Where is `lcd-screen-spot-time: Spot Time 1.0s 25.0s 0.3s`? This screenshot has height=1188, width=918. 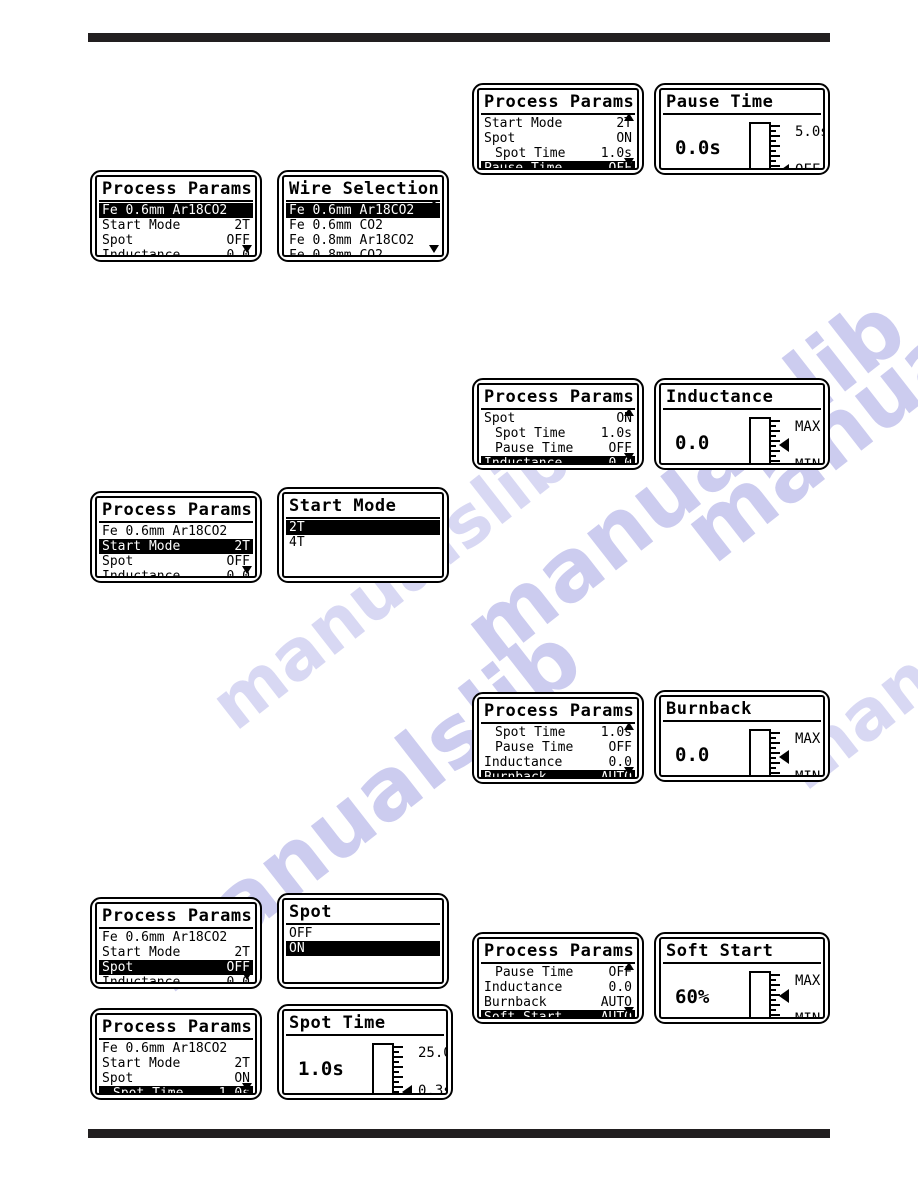 lcd-screen-spot-time: Spot Time 1.0s 25.0s 0.3s is located at coordinates (365, 1052).